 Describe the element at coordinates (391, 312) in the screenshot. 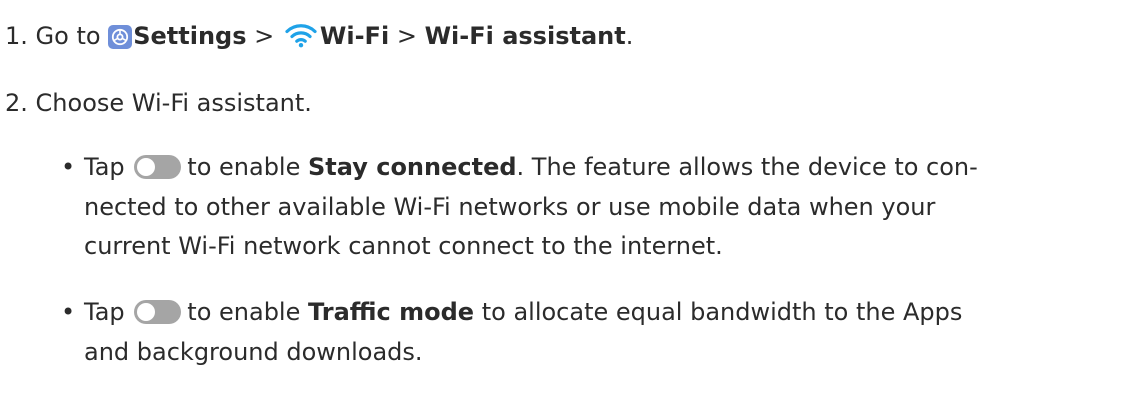

I see `traffic-mode-label: Traffic mode` at that location.